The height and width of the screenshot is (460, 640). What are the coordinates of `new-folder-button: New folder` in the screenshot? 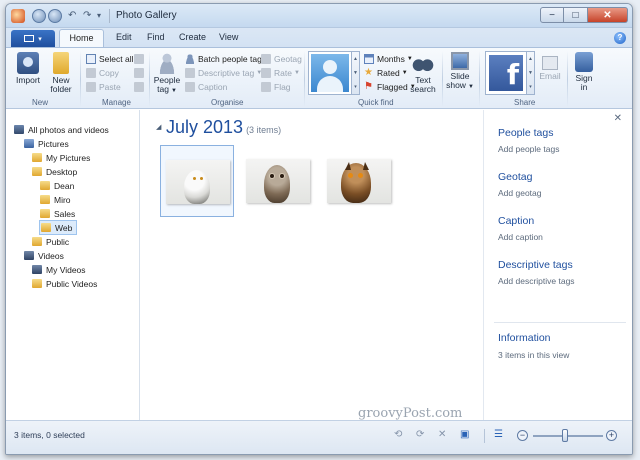 It's located at (61, 73).